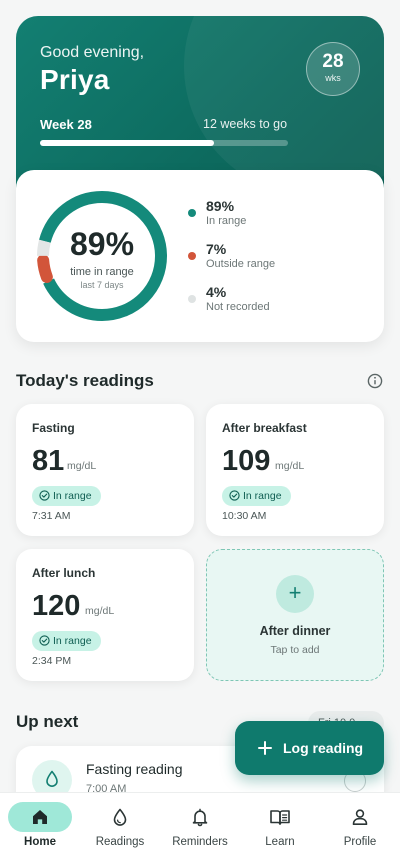 This screenshot has height=860, width=400. I want to click on reading-title: After breakfast, so click(264, 428).